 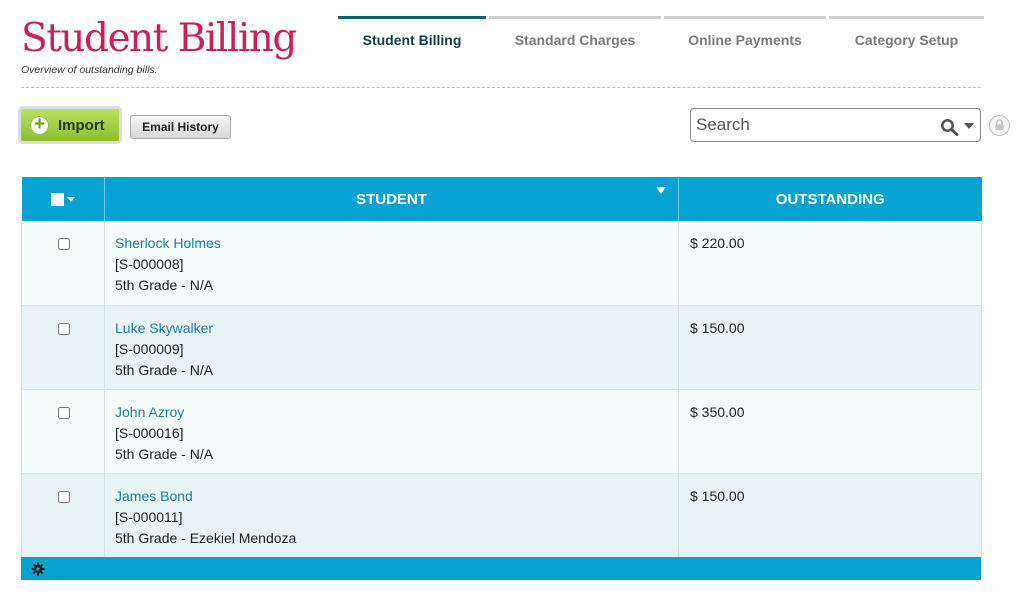 I want to click on column-header-student: STUDENT, so click(x=391, y=199).